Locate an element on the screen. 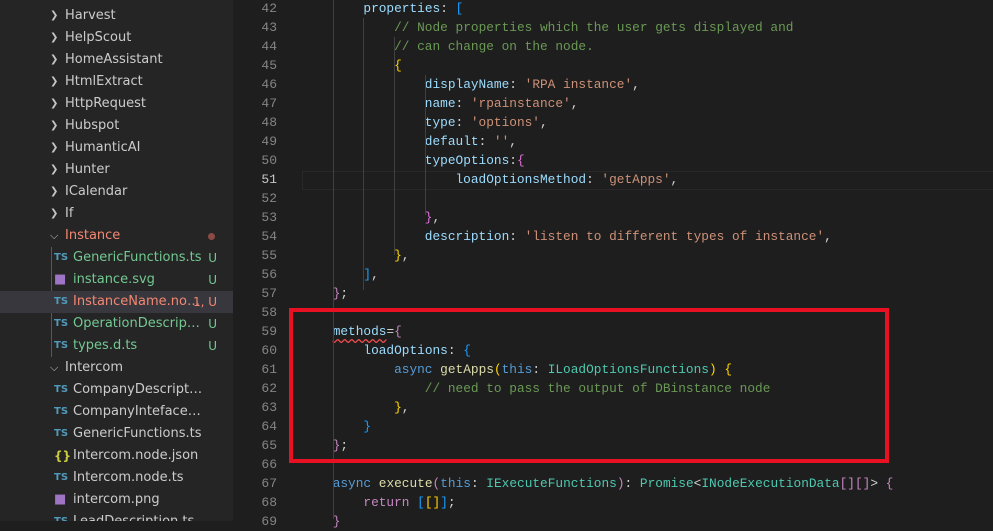  folder-item: ⌵ Instance is located at coordinates (116, 236).